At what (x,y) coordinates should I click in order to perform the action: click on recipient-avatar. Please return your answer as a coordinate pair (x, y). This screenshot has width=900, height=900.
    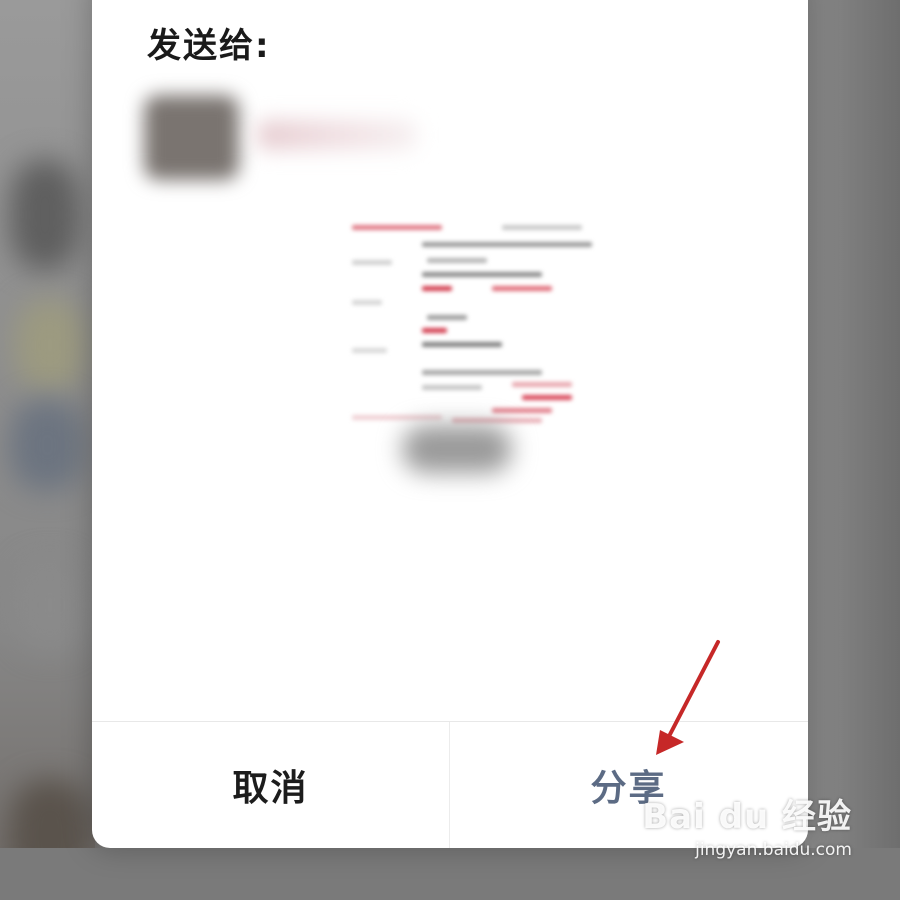
    Looking at the image, I should click on (191, 137).